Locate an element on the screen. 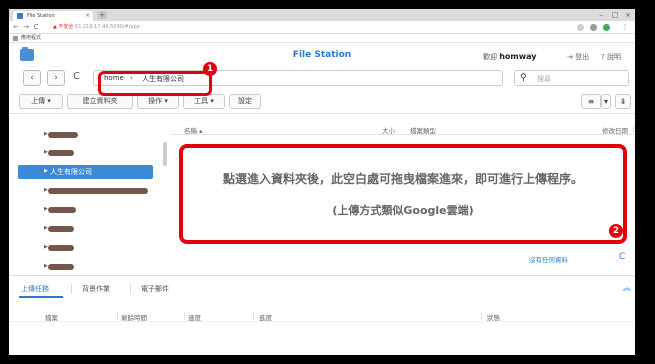 The width and height of the screenshot is (655, 364). sort-icon: ⇟ is located at coordinates (623, 101).